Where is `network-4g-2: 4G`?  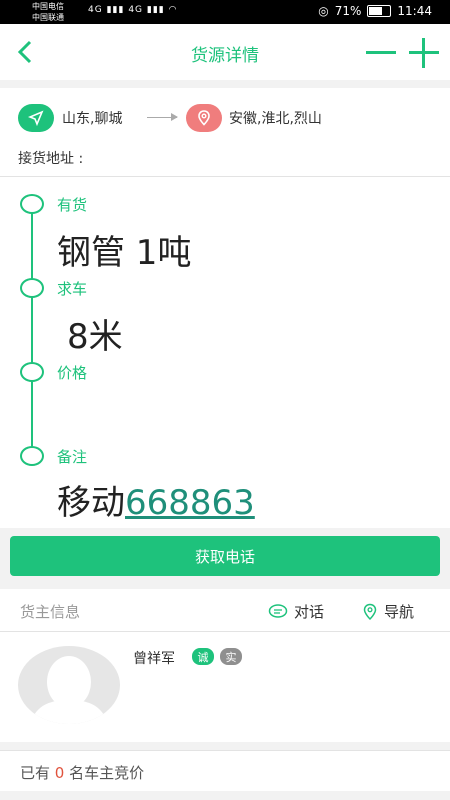 network-4g-2: 4G is located at coordinates (136, 10).